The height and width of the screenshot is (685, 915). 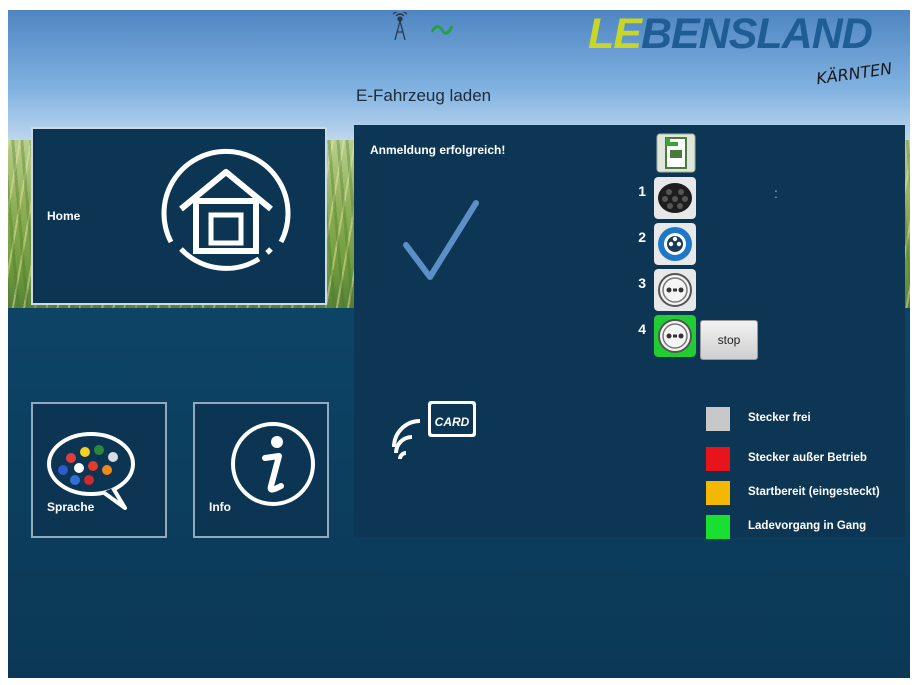 I want to click on info-icon, so click(x=273, y=464).